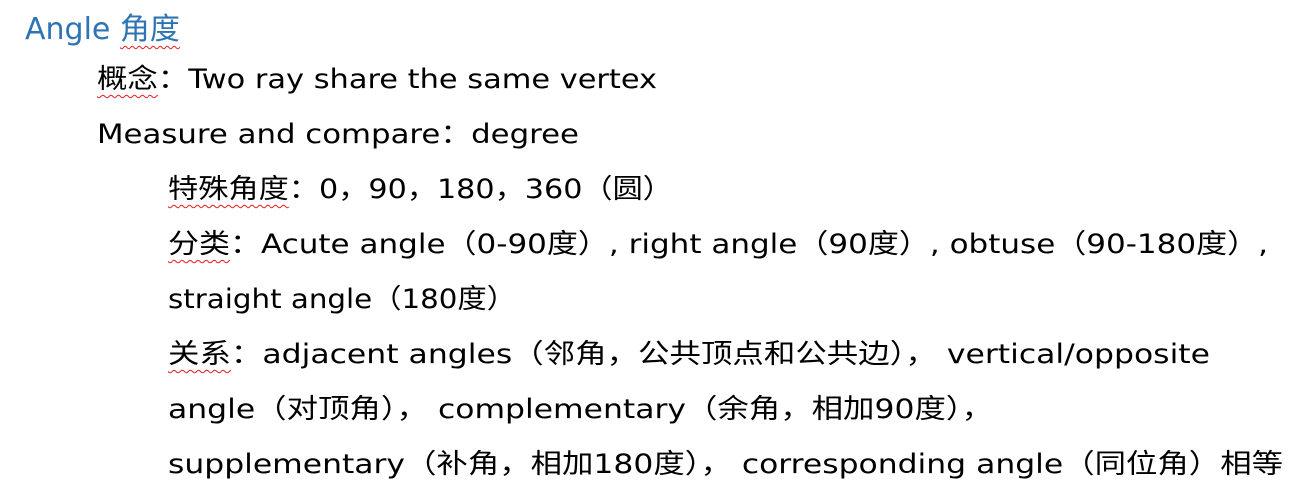 This screenshot has height=495, width=1291. Describe the element at coordinates (149, 29) in the screenshot. I see `heading-cjk: 角度` at that location.